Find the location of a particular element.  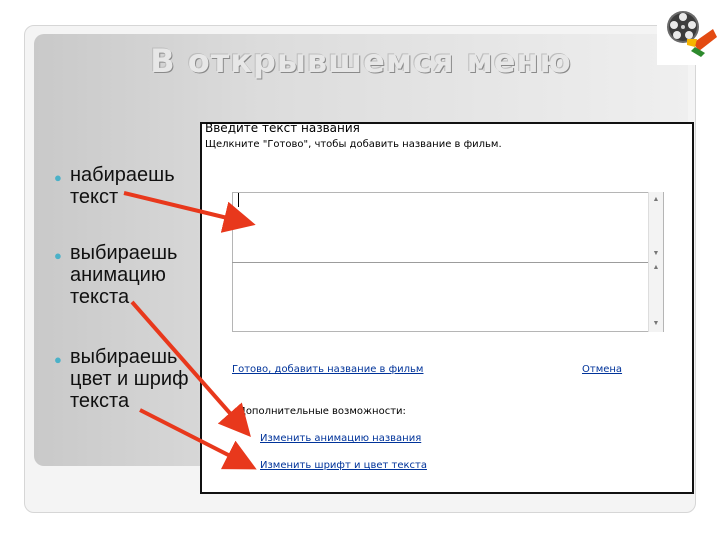

arrow-to-text-input is located at coordinates (189, 212).